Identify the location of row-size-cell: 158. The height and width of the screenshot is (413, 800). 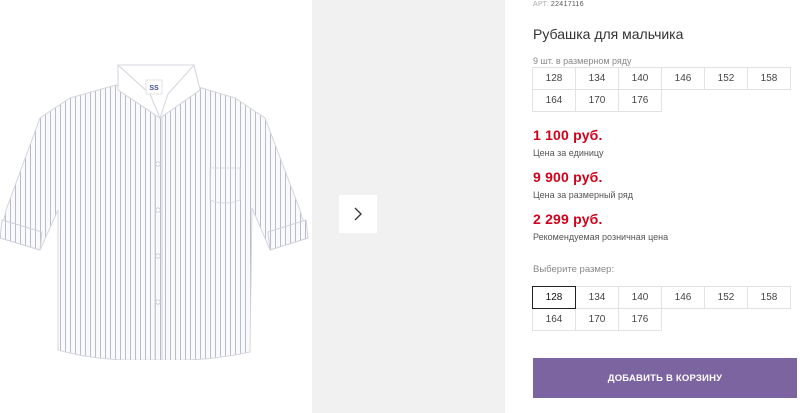
(769, 78).